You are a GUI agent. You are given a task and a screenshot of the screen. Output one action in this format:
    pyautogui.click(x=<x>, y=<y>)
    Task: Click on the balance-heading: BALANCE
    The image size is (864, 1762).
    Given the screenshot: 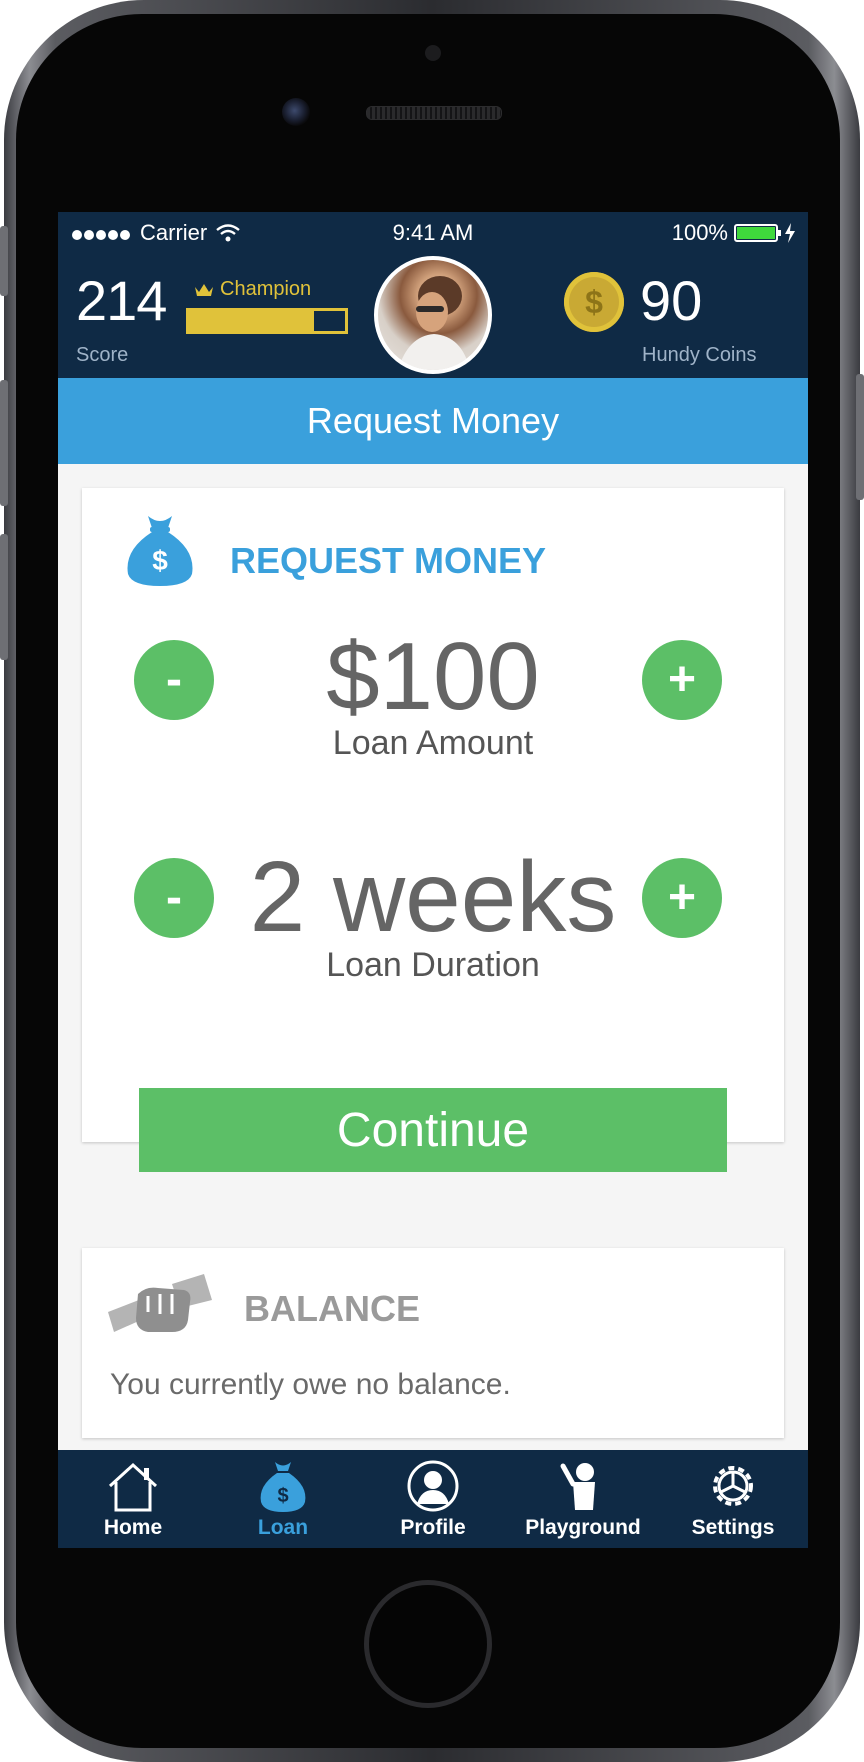 What is the action you would take?
    pyautogui.click(x=332, y=1308)
    